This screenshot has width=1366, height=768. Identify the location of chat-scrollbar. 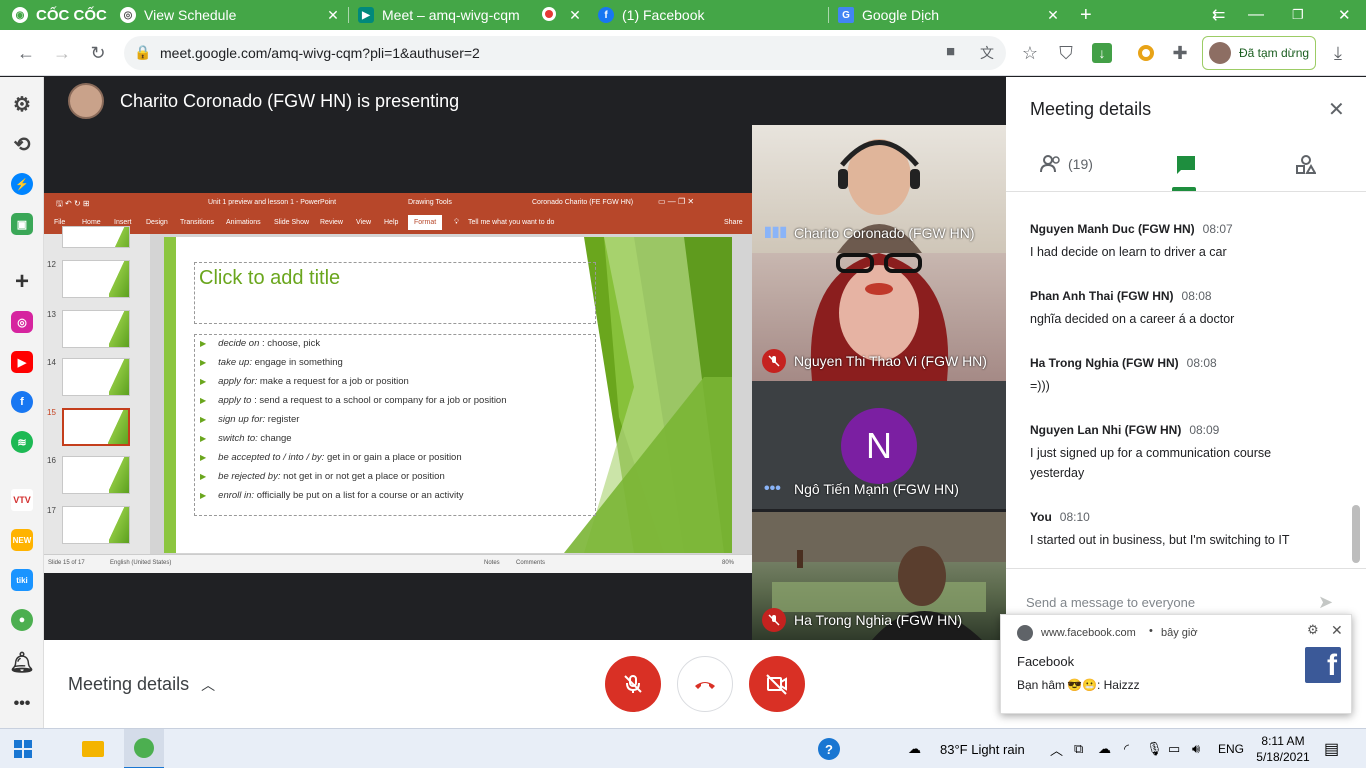
(1356, 534).